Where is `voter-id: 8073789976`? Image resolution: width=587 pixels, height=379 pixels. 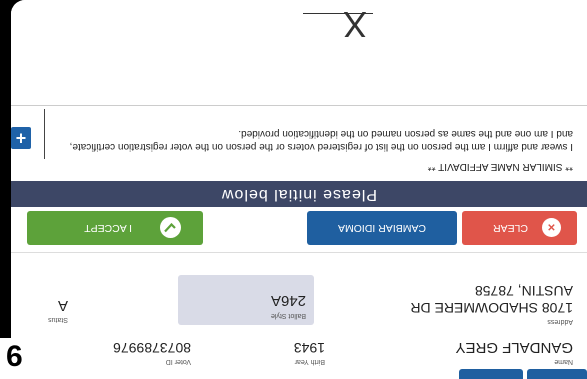 voter-id: 8073789976 is located at coordinates (152, 348).